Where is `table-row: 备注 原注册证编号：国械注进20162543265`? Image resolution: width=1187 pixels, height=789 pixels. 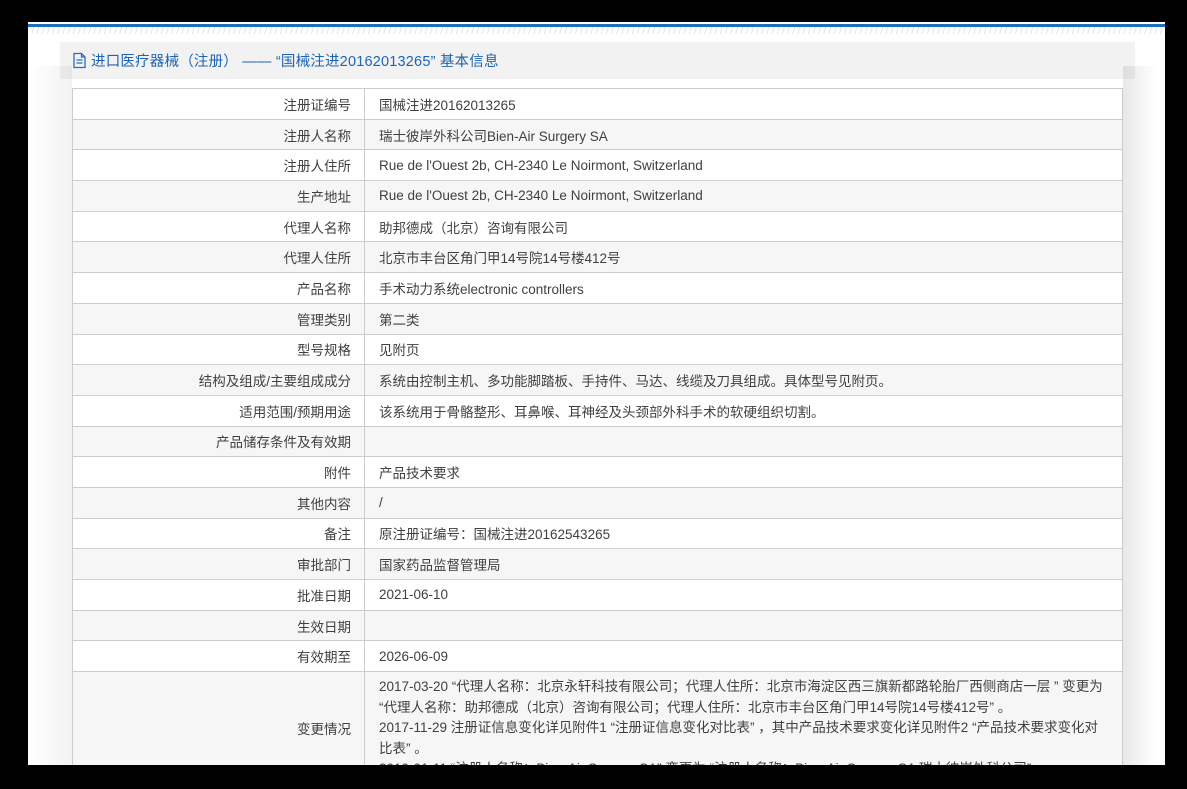
table-row: 备注 原注册证编号：国械注进20162543265 is located at coordinates (597, 533).